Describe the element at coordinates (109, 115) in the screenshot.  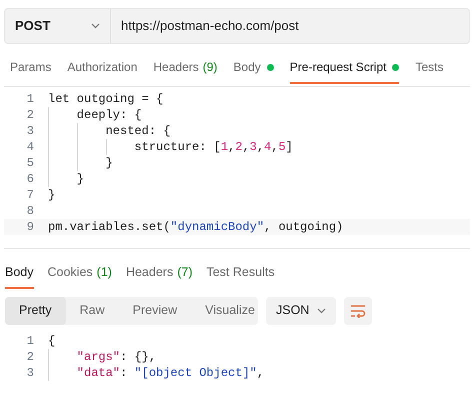
I see `code-line: deeply: {` at that location.